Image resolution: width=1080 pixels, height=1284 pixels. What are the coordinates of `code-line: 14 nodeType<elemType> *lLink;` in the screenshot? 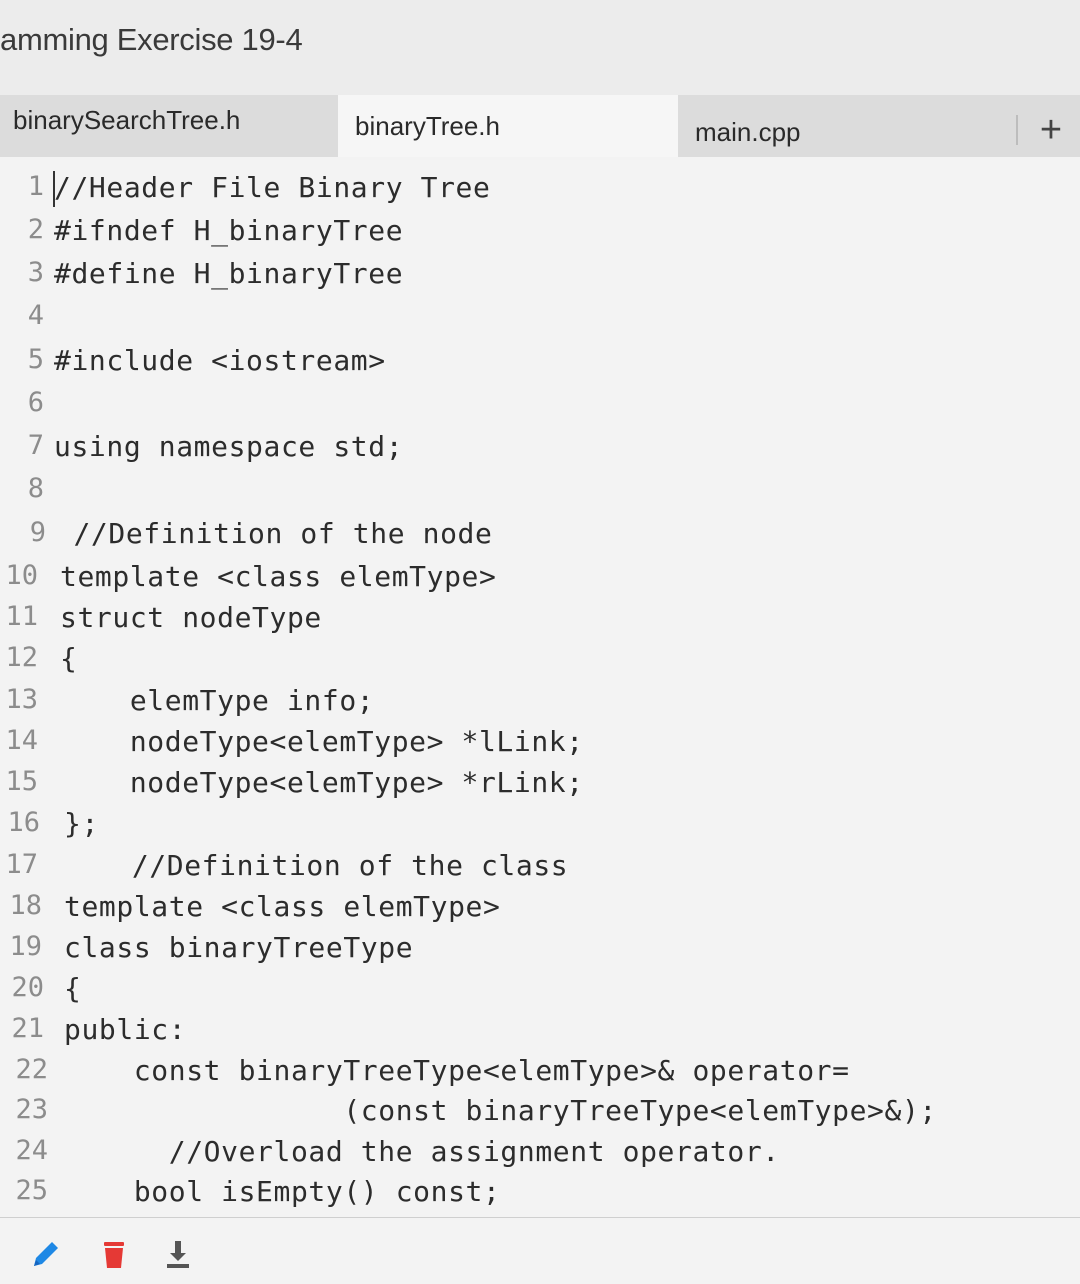 It's located at (540, 745).